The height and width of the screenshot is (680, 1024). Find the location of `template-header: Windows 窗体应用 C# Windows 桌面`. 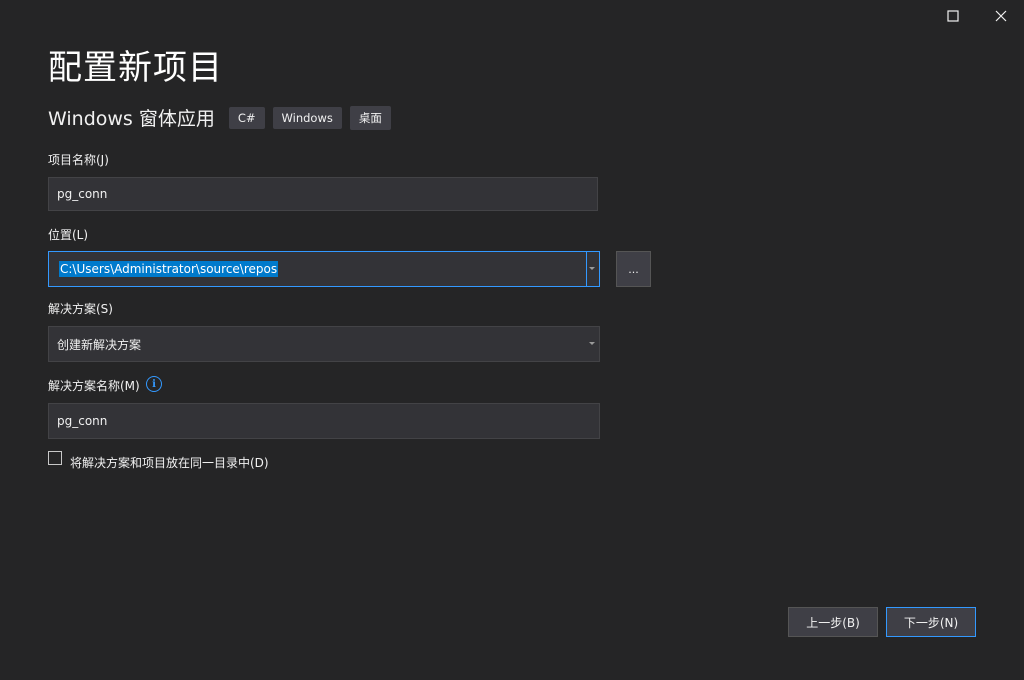

template-header: Windows 窗体应用 C# Windows 桌面 is located at coordinates (223, 117).